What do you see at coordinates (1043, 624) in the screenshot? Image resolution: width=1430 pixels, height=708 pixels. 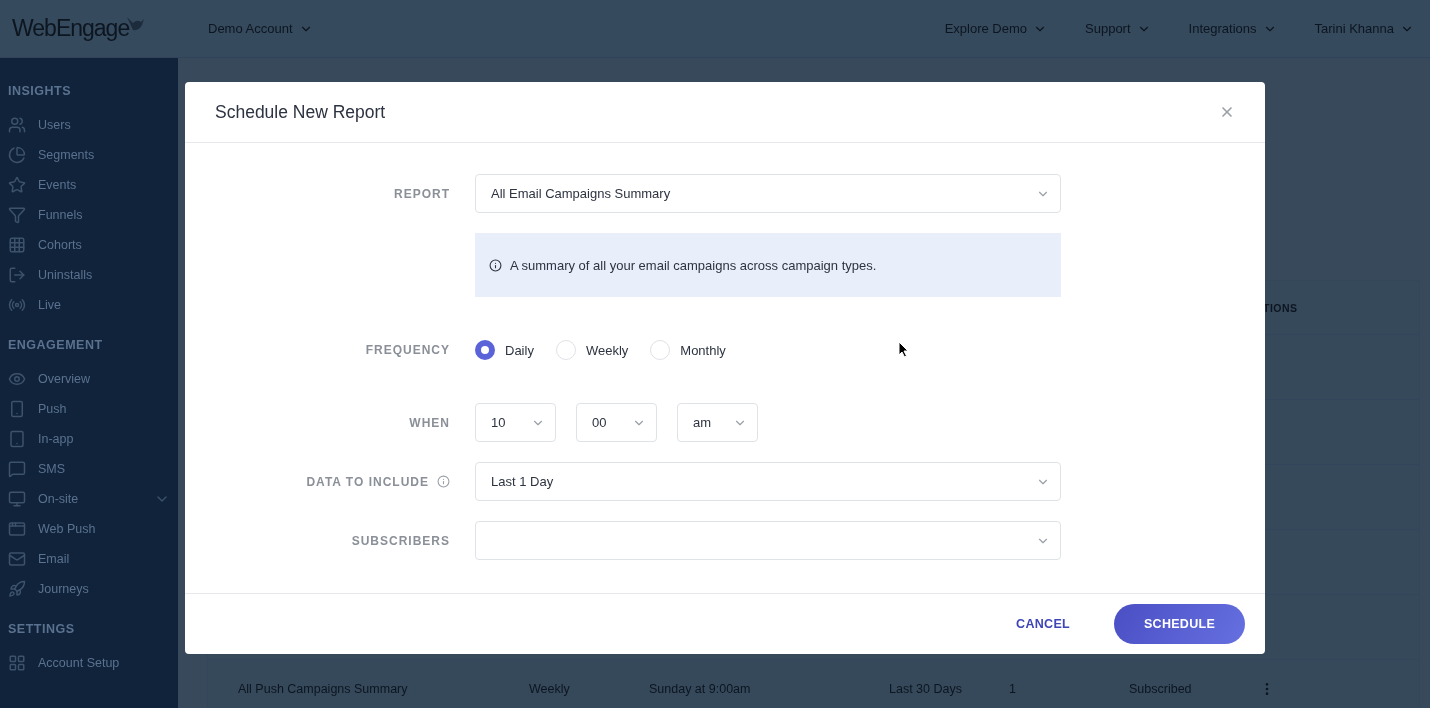 I see `cancel-button: CANCEL` at bounding box center [1043, 624].